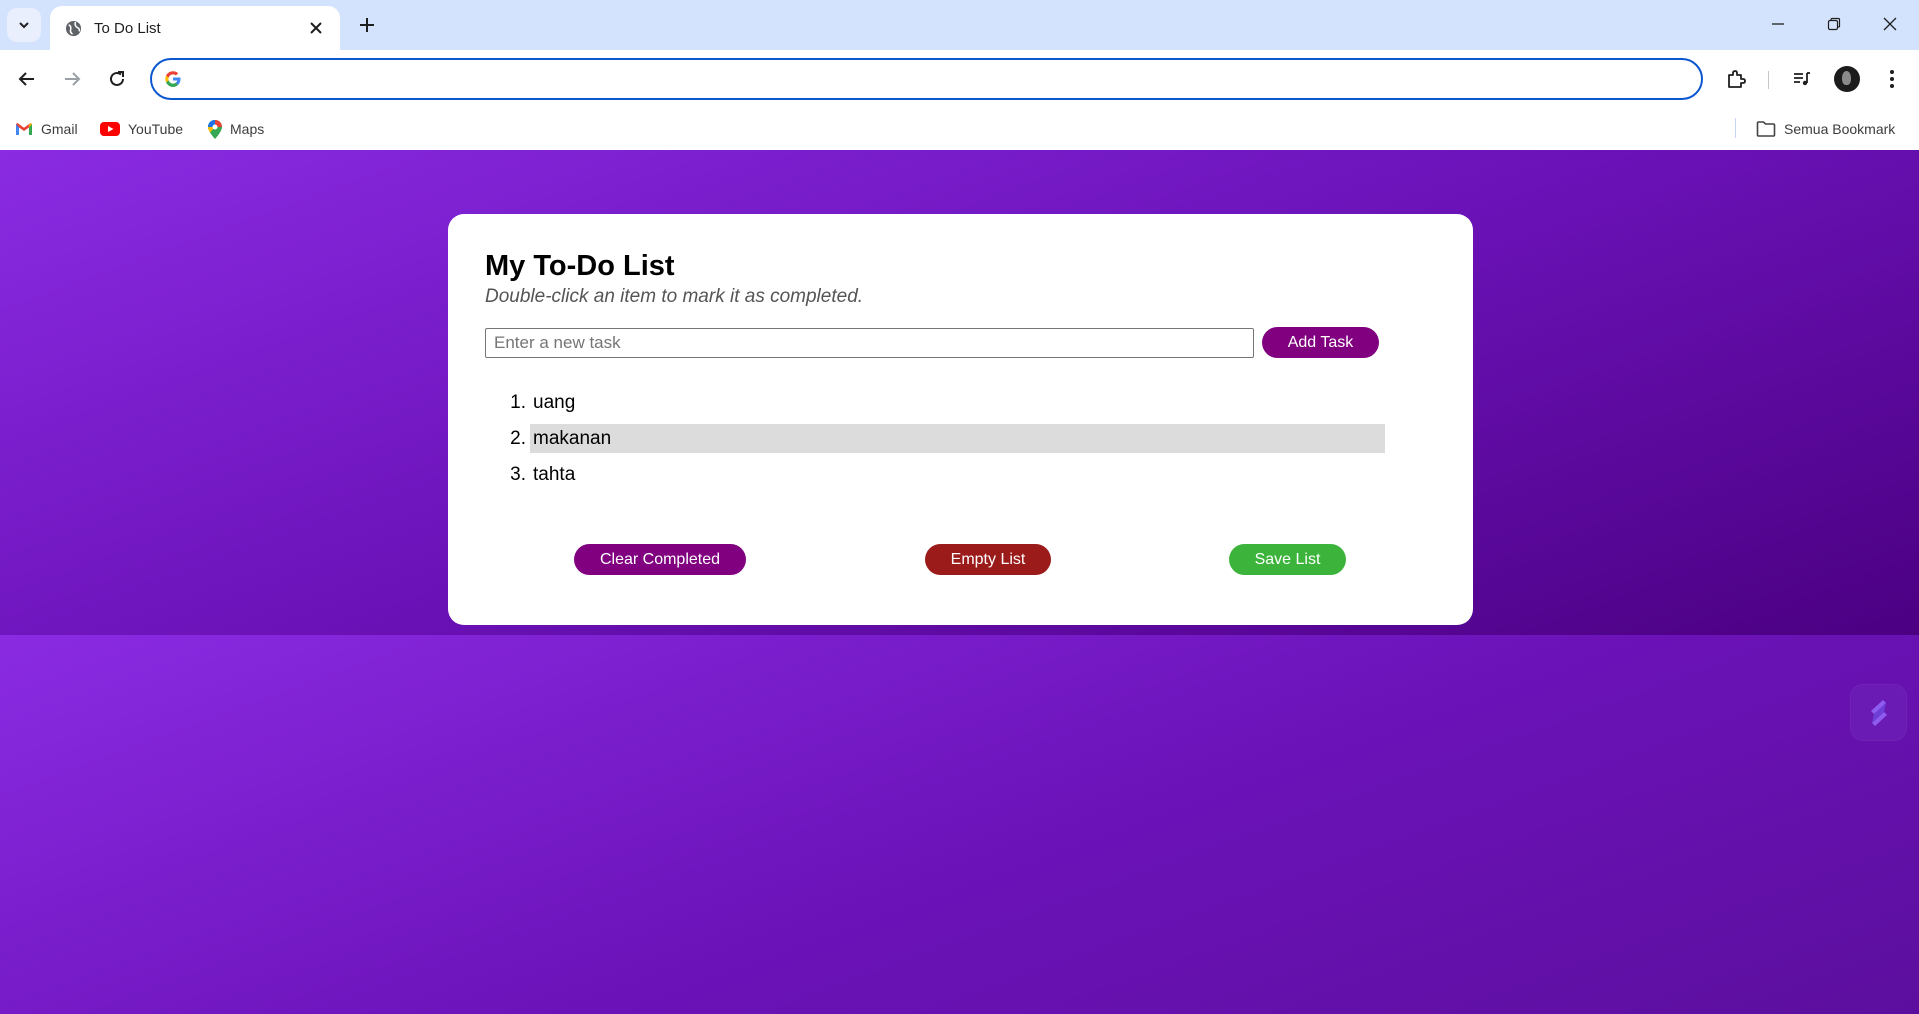 The image size is (1919, 1014). Describe the element at coordinates (247, 129) in the screenshot. I see `bookmark-label: Maps` at that location.